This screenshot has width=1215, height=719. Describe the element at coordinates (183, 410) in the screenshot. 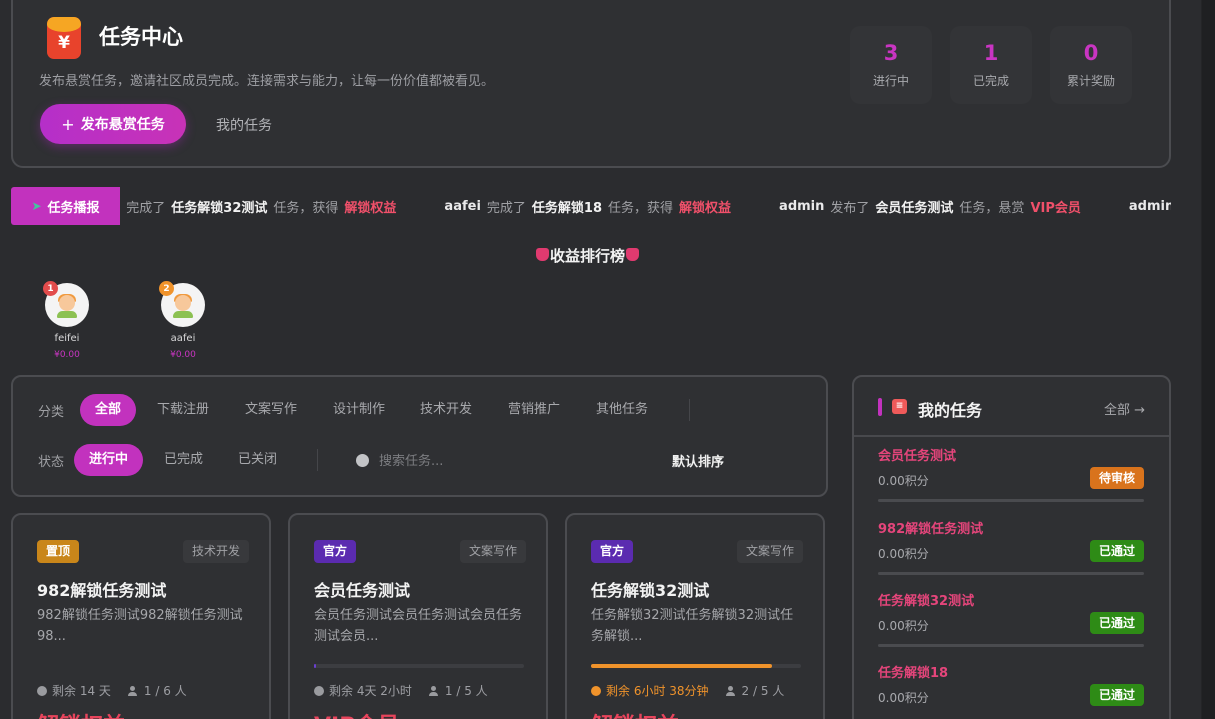

I see `category-chip-download: 下载注册` at that location.